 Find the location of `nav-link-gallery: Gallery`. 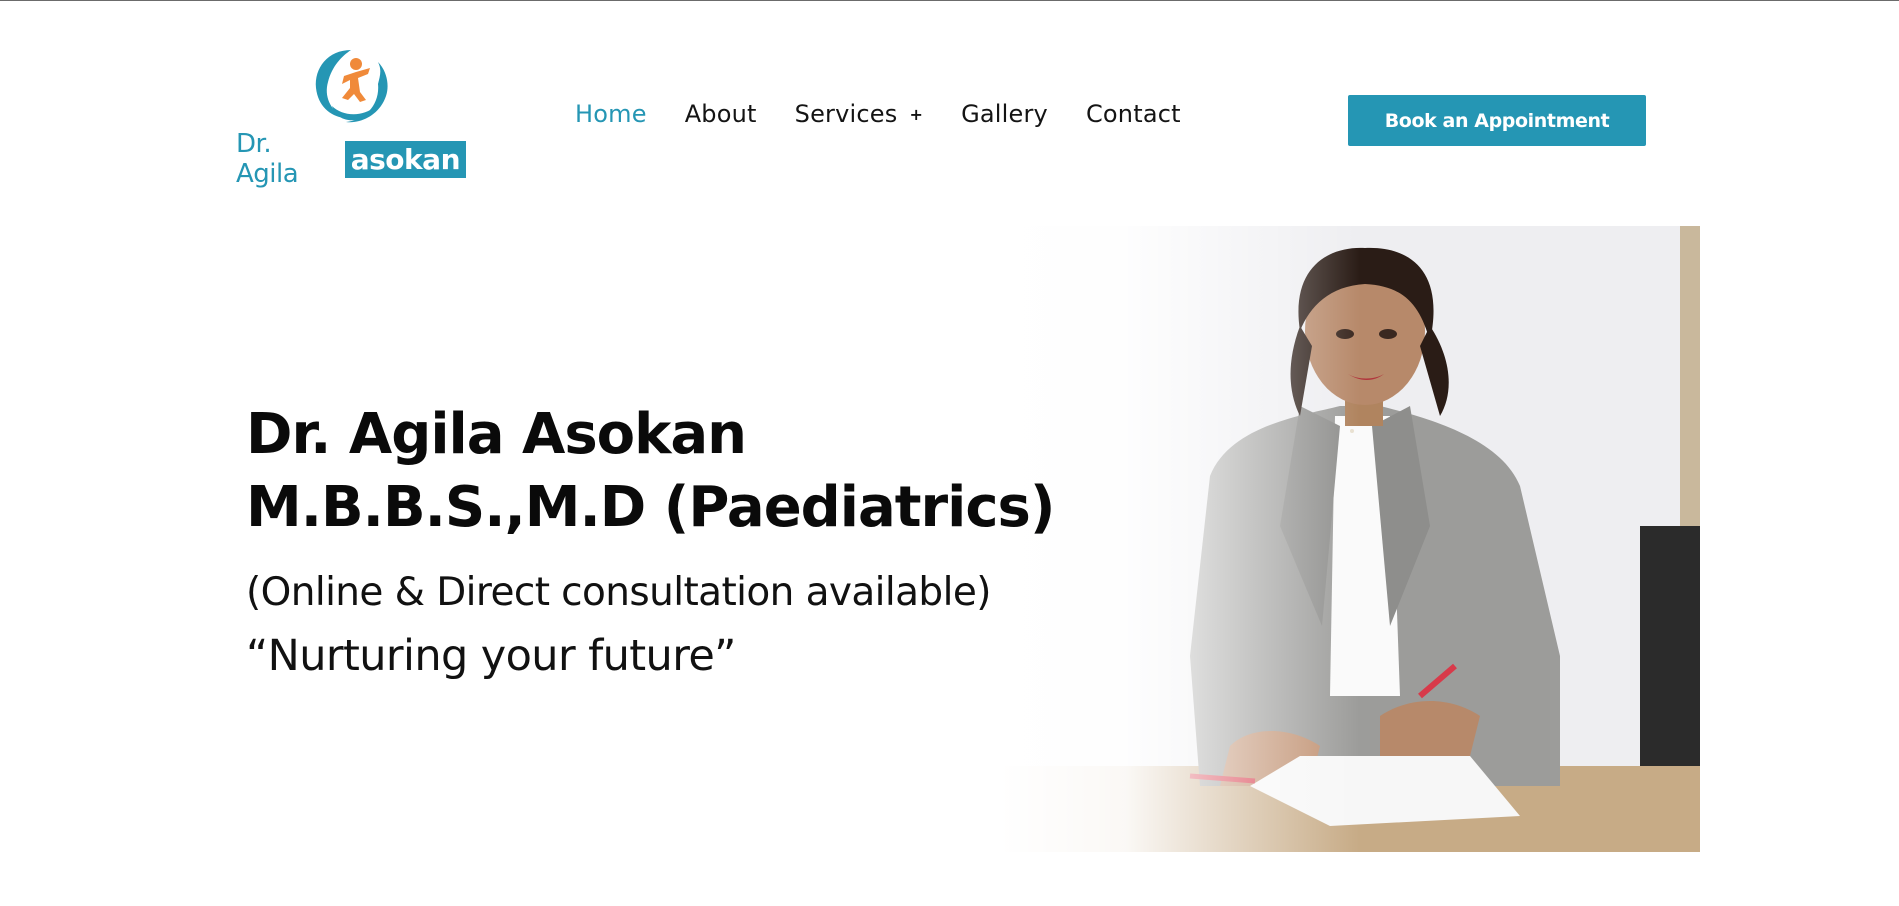

nav-link-gallery: Gallery is located at coordinates (1004, 114).